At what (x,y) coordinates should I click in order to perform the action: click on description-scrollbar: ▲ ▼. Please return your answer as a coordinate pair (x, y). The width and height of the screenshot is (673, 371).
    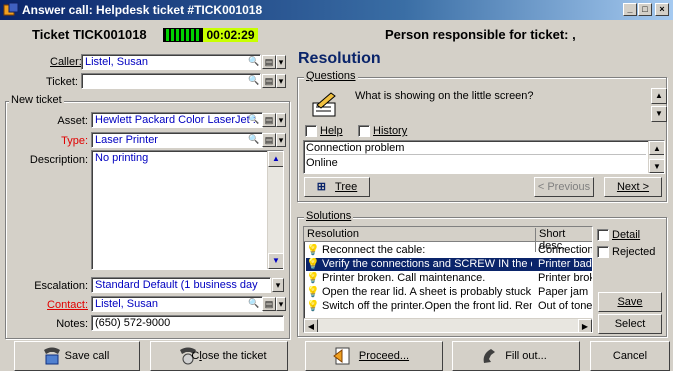
    Looking at the image, I should click on (275, 210).